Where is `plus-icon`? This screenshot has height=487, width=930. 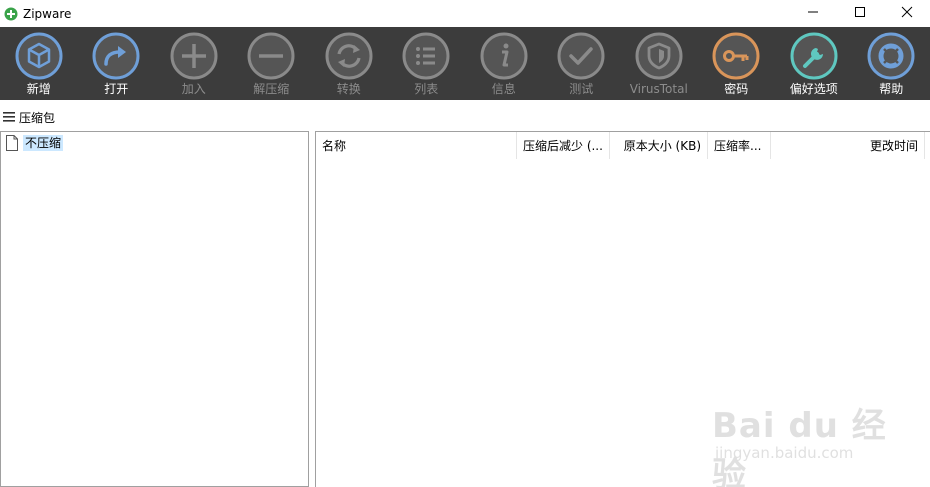 plus-icon is located at coordinates (194, 56).